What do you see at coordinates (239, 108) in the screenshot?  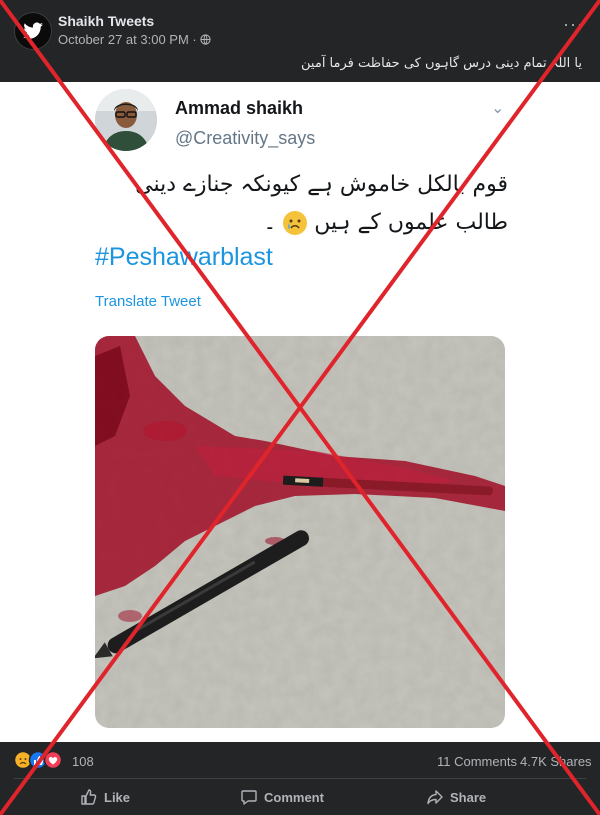 I see `tweet-author-name: Ammad shaikh` at bounding box center [239, 108].